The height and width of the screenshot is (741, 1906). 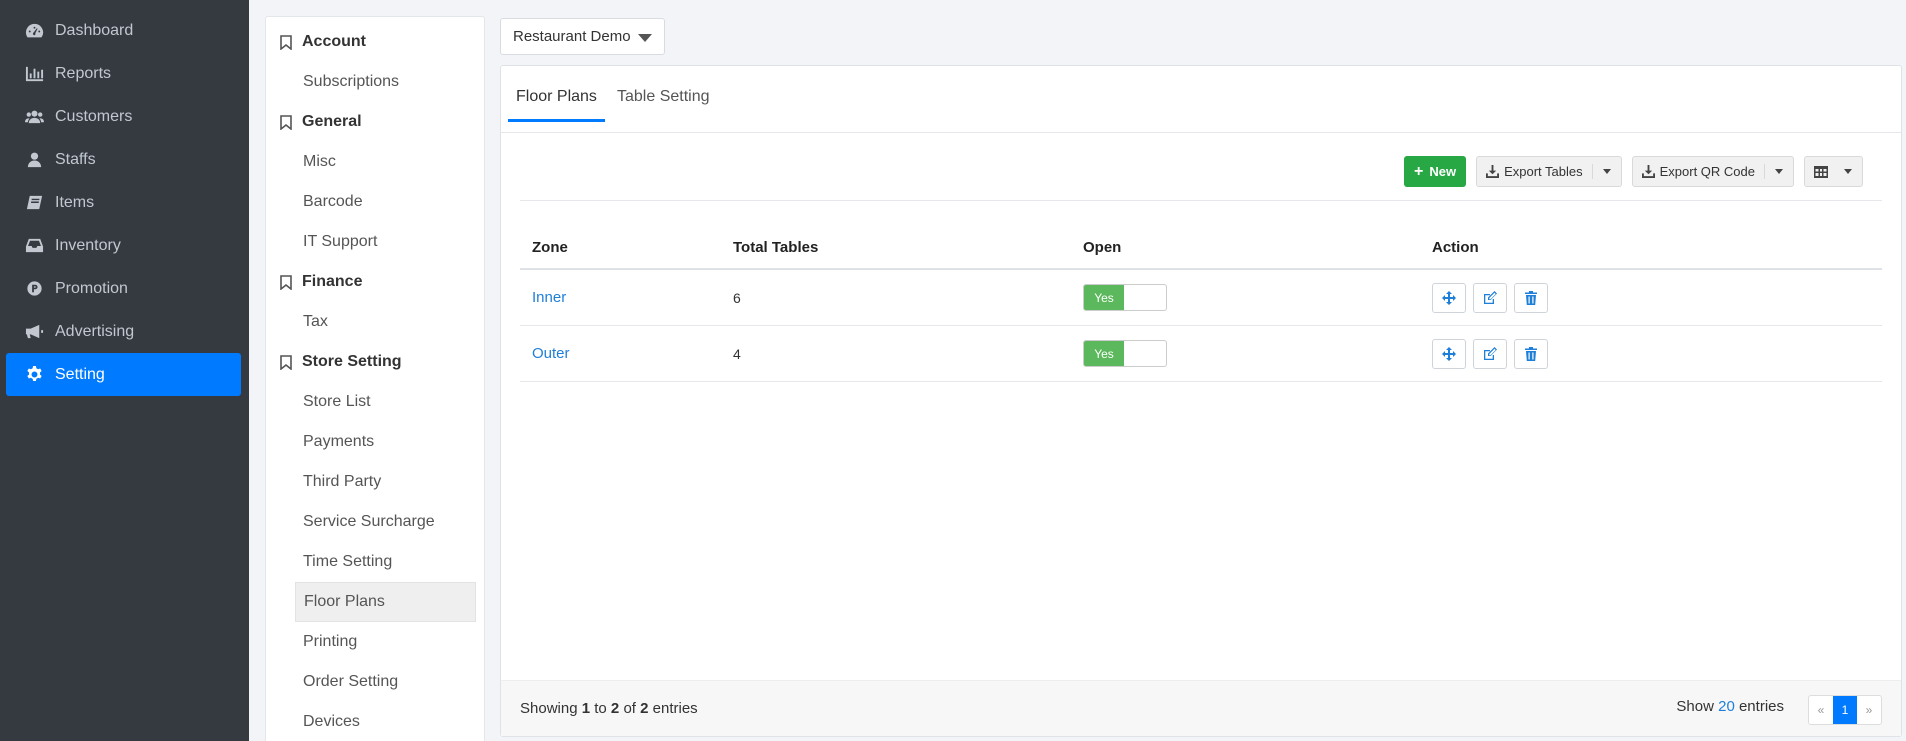 I want to click on table-row: Outer 4 Yes, so click(x=1201, y=354).